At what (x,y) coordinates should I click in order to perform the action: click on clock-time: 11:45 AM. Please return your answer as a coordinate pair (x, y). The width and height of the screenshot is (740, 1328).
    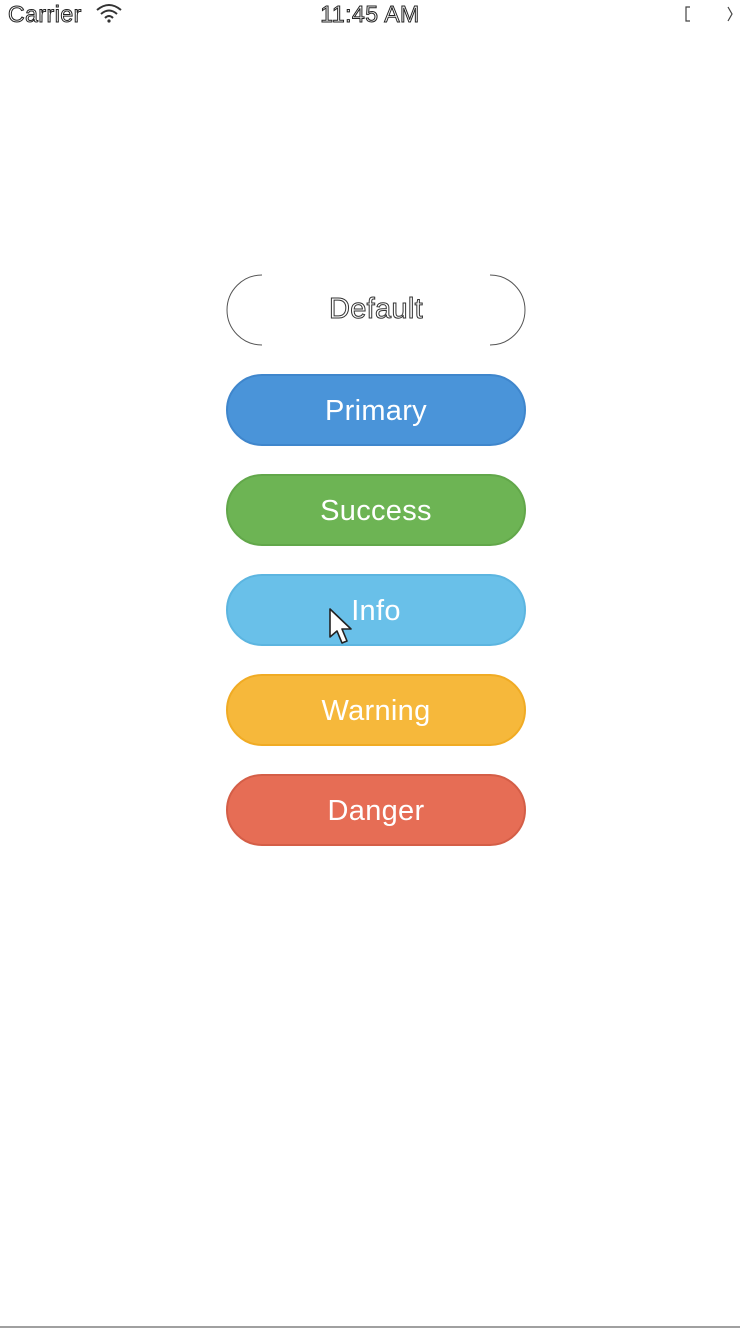
    Looking at the image, I should click on (370, 14).